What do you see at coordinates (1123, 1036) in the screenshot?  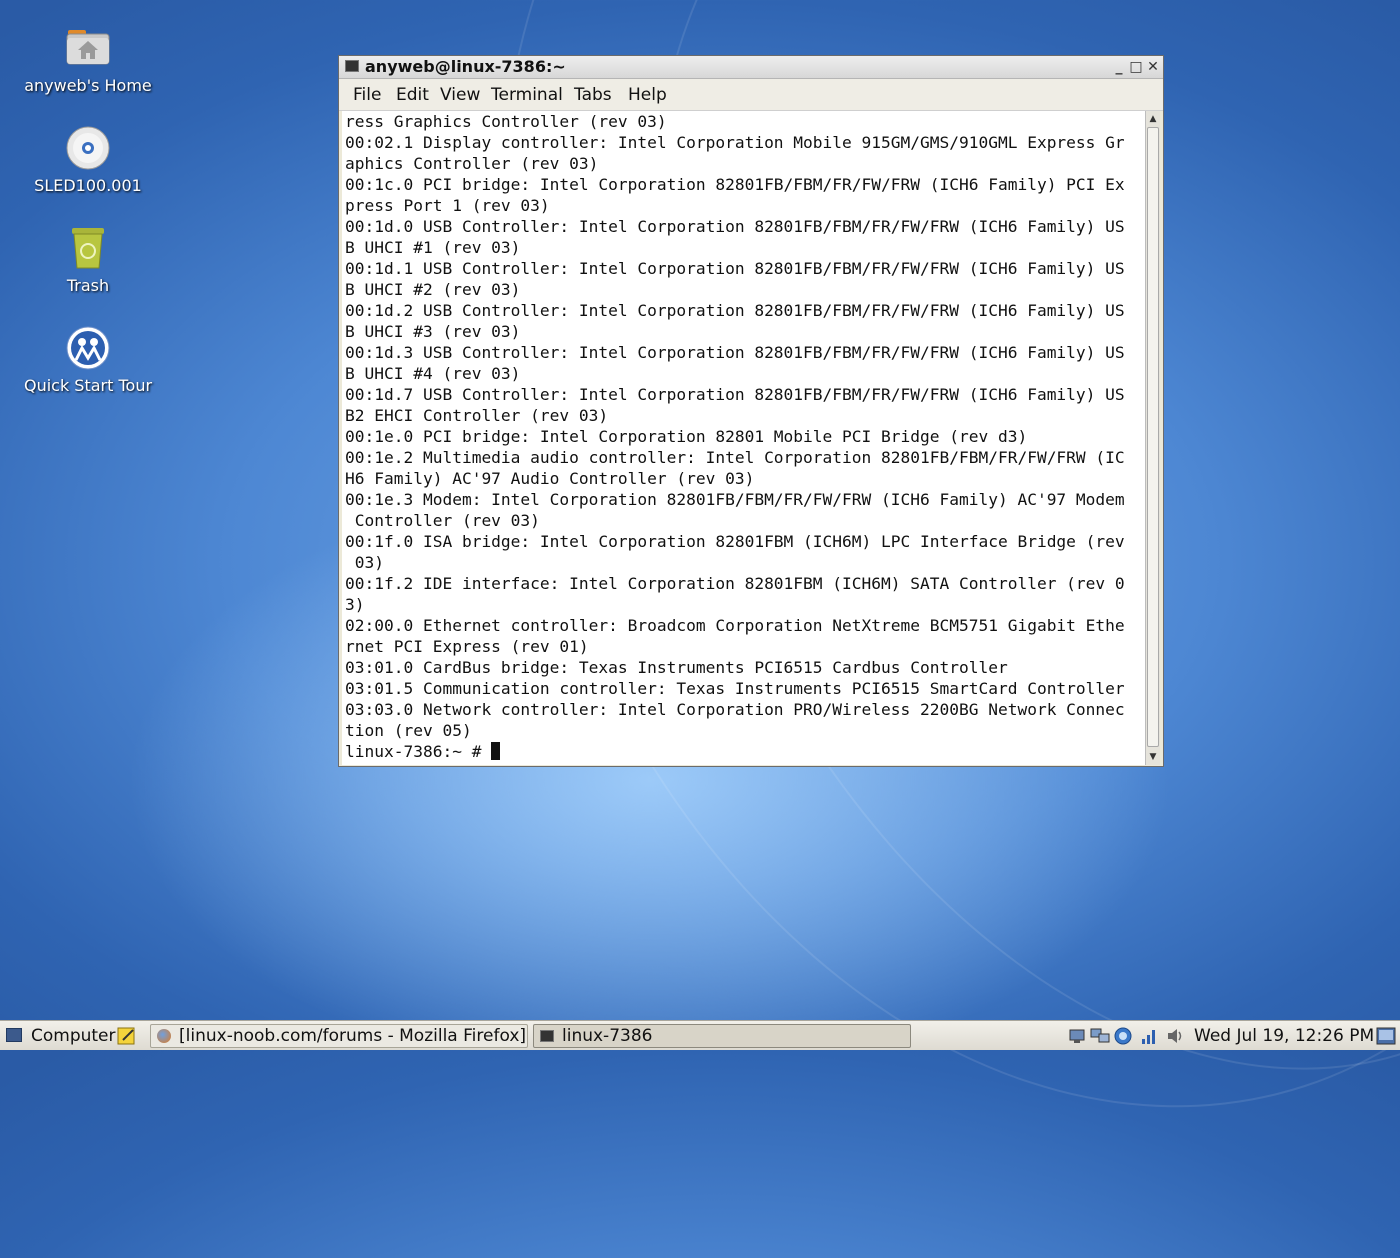 I see `update-globe-icon` at bounding box center [1123, 1036].